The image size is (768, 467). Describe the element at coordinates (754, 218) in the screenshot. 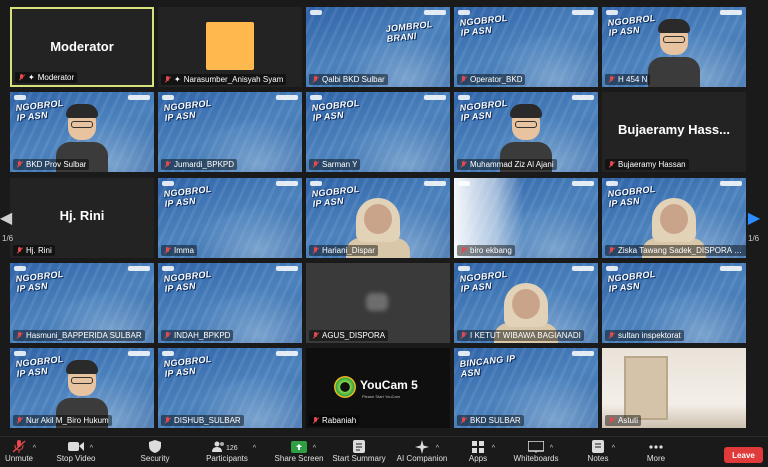

I see `next-page-arrow: ▶` at that location.